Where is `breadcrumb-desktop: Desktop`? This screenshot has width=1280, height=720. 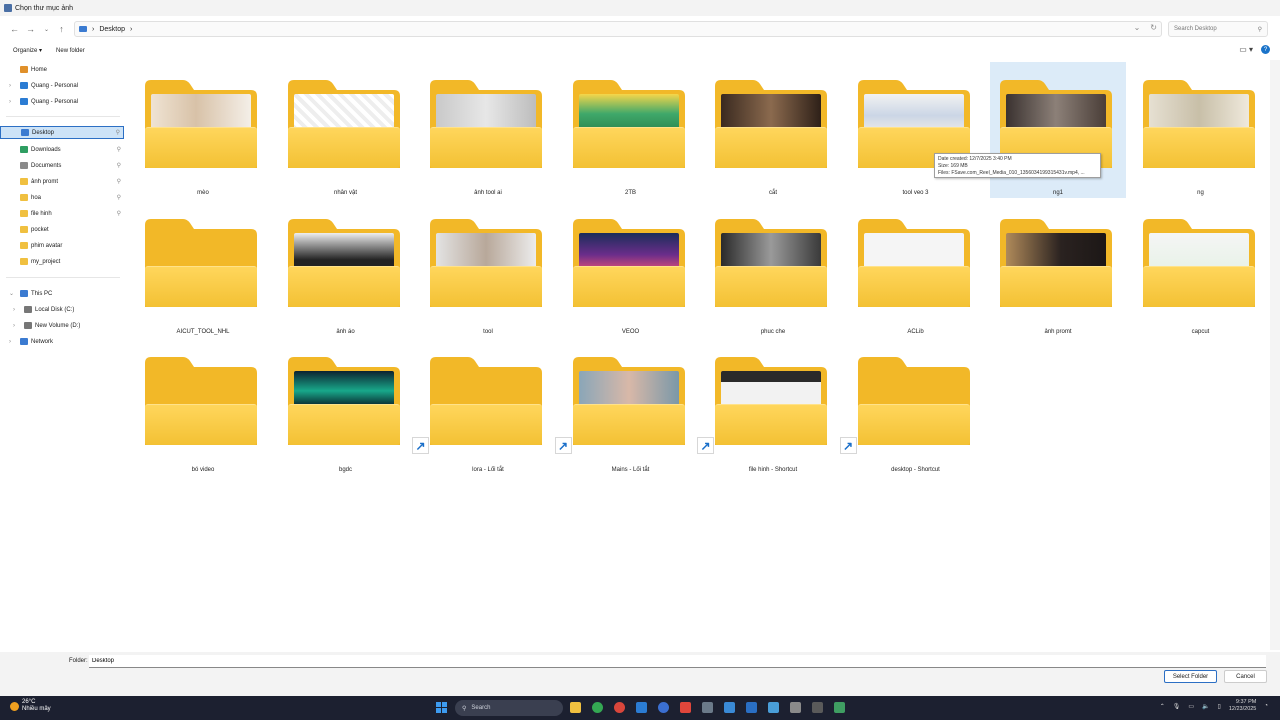
breadcrumb-desktop: Desktop is located at coordinates (112, 29).